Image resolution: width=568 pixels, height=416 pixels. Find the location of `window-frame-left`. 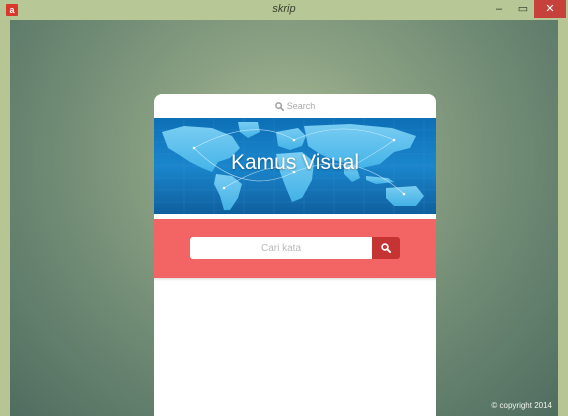

window-frame-left is located at coordinates (5, 218).